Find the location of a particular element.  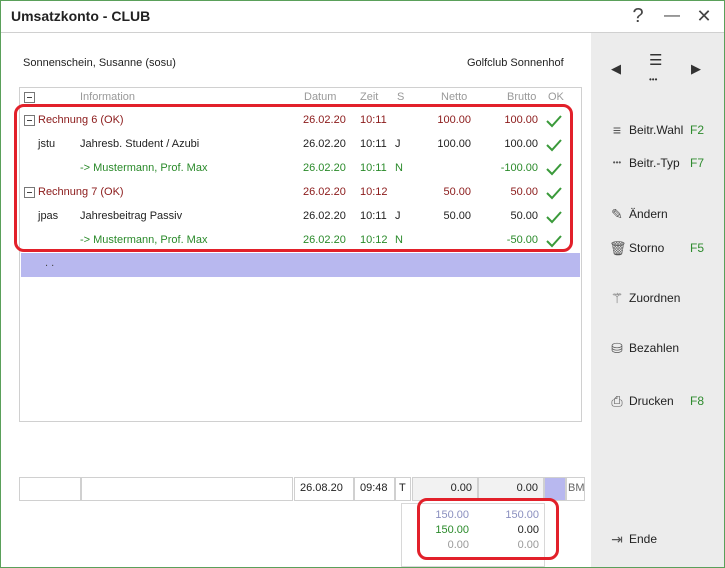

collapse-all-toggle is located at coordinates (29, 97).